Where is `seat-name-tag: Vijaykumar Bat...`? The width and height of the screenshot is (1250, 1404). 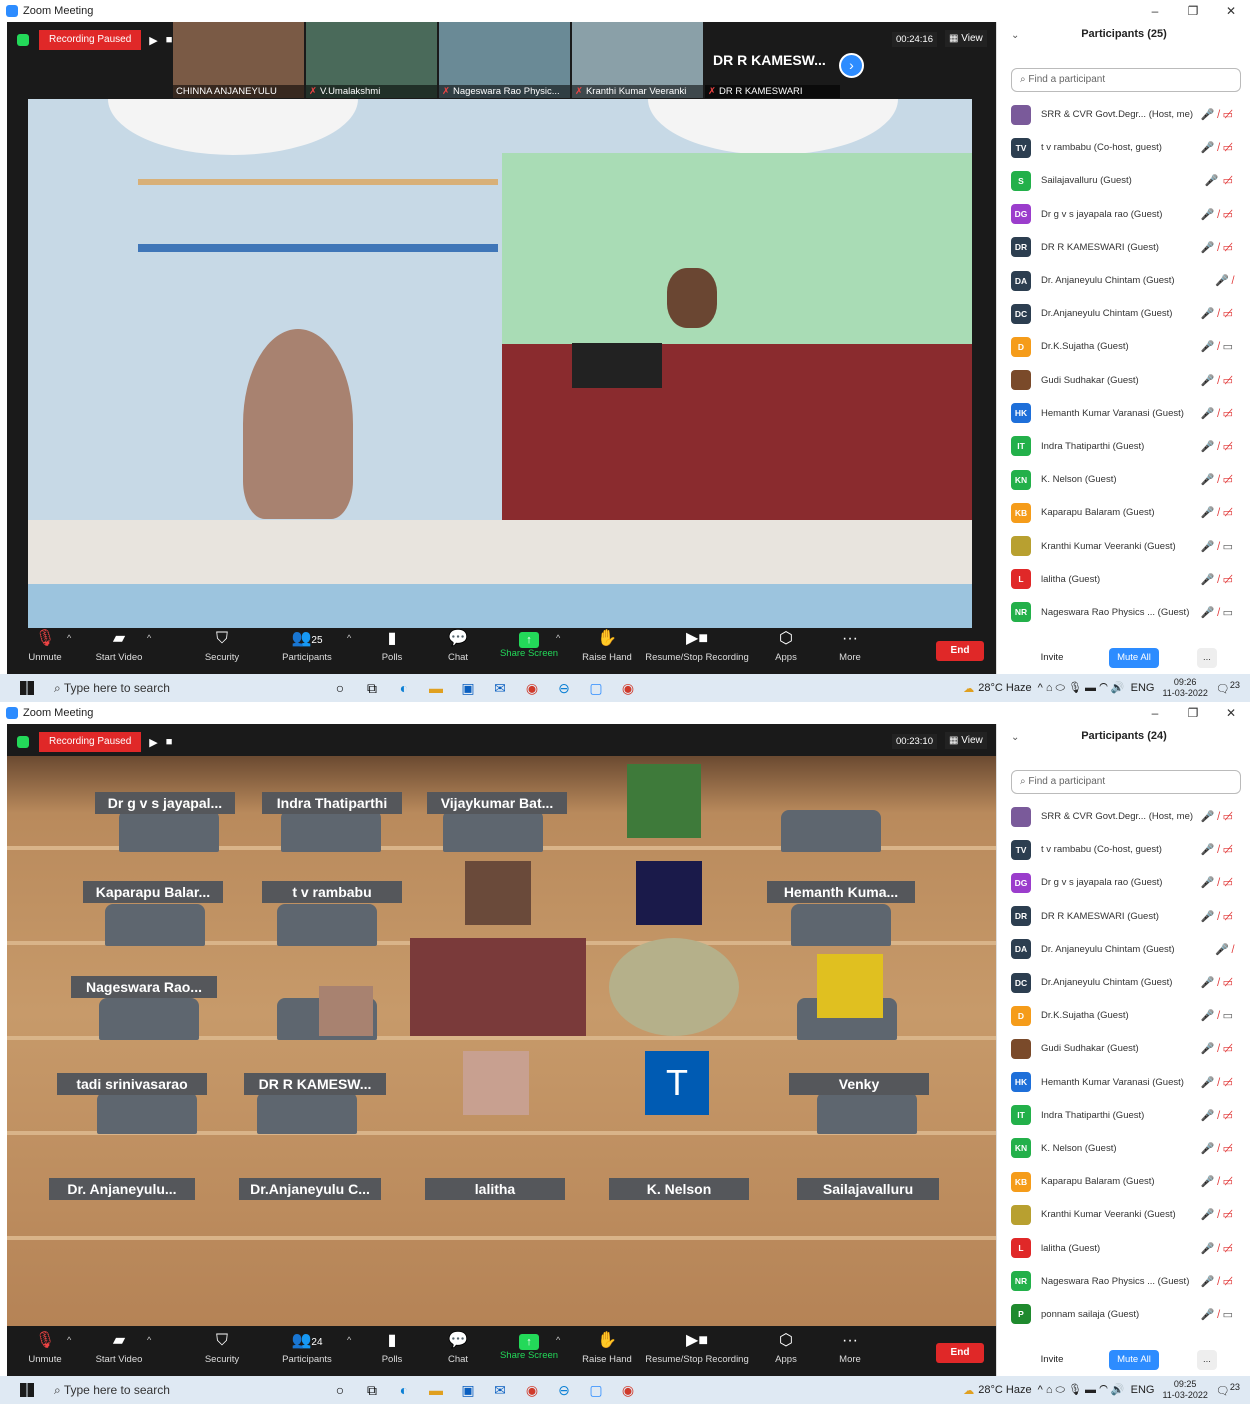 seat-name-tag: Vijaykumar Bat... is located at coordinates (497, 803).